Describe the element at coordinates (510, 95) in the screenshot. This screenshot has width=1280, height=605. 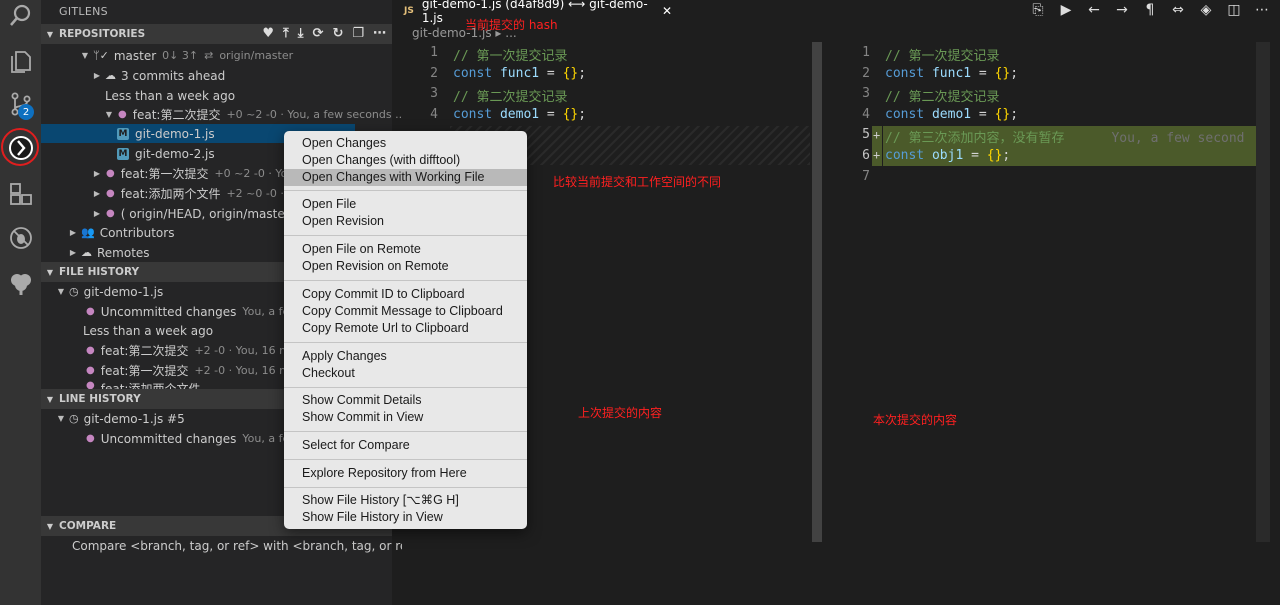
I see `left-code-line: // 第二次提交记录` at that location.